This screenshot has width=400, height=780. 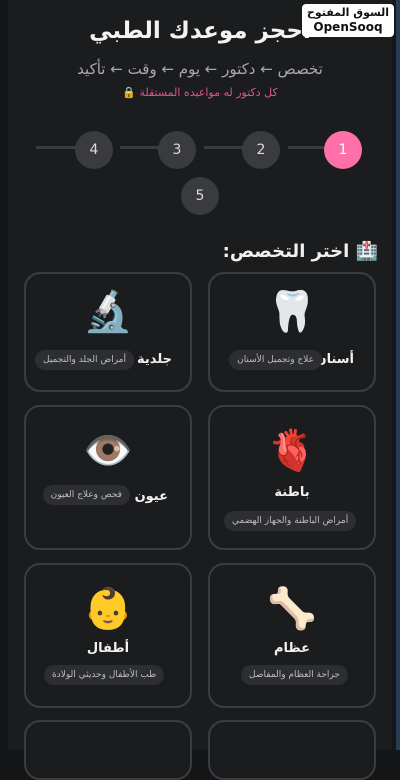 I want to click on baby-icon: 👶, so click(x=108, y=609).